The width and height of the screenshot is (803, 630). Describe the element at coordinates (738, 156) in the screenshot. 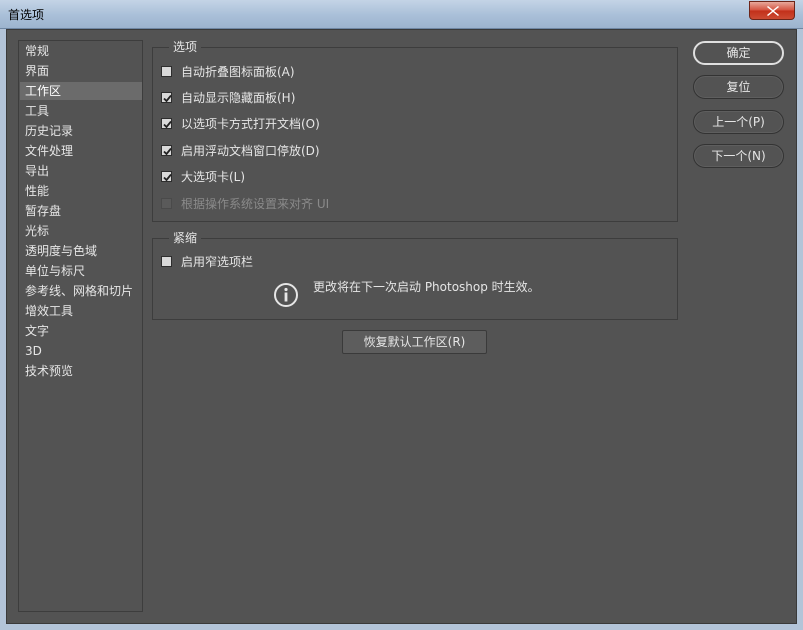

I see `next-button: 下一个(N)` at that location.